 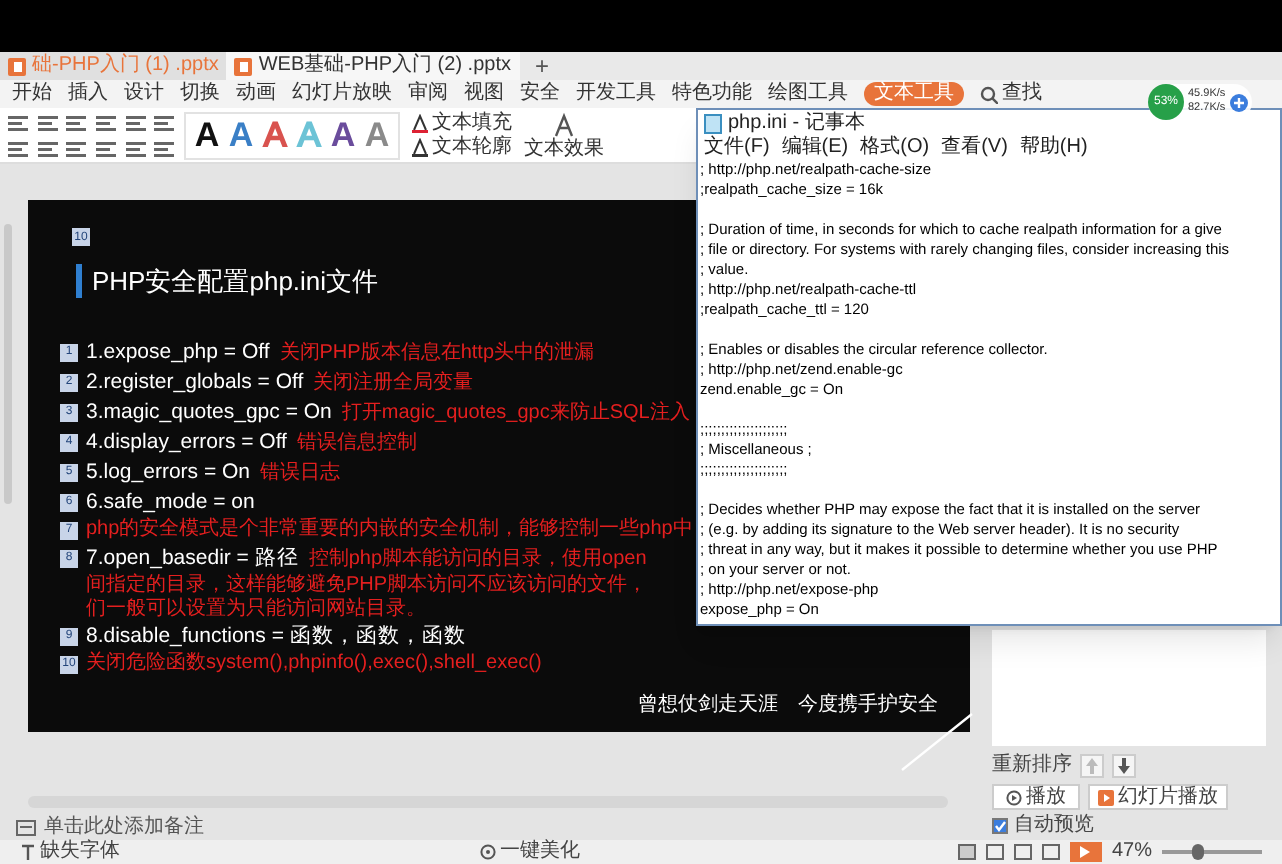 I want to click on setting-line: 1.expose_php = Off, so click(x=178, y=351).